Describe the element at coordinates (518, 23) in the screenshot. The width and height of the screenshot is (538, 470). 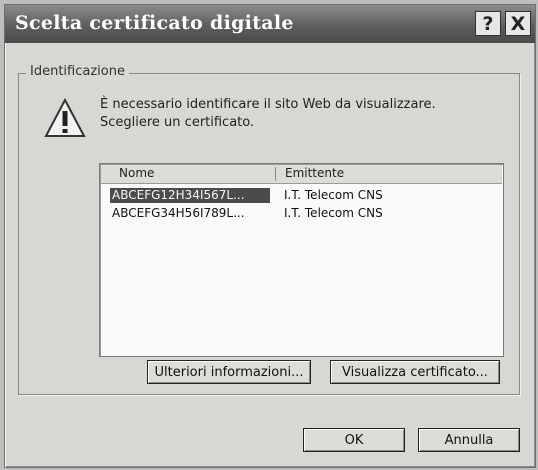
I see `close-button: X` at that location.